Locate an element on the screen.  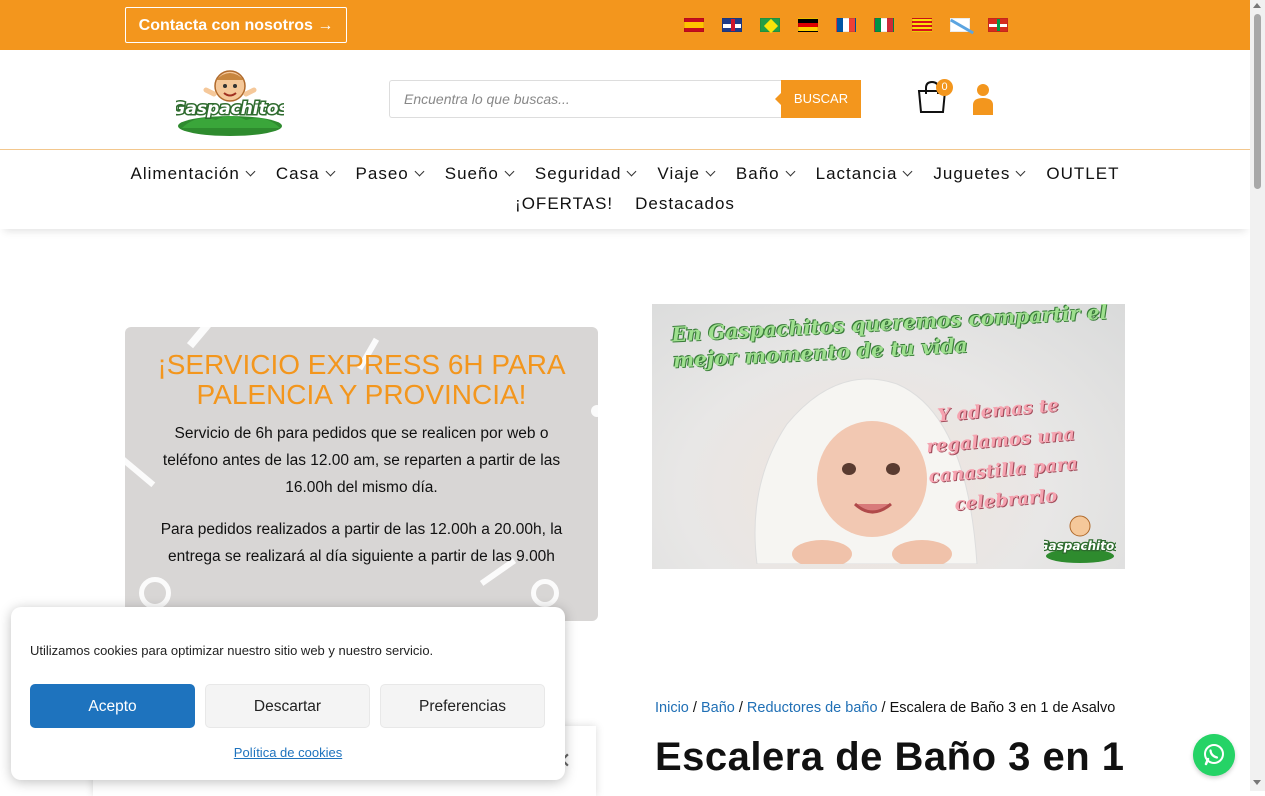
nav-row-2: ¡OFERTAS! Destacados is located at coordinates (625, 204).